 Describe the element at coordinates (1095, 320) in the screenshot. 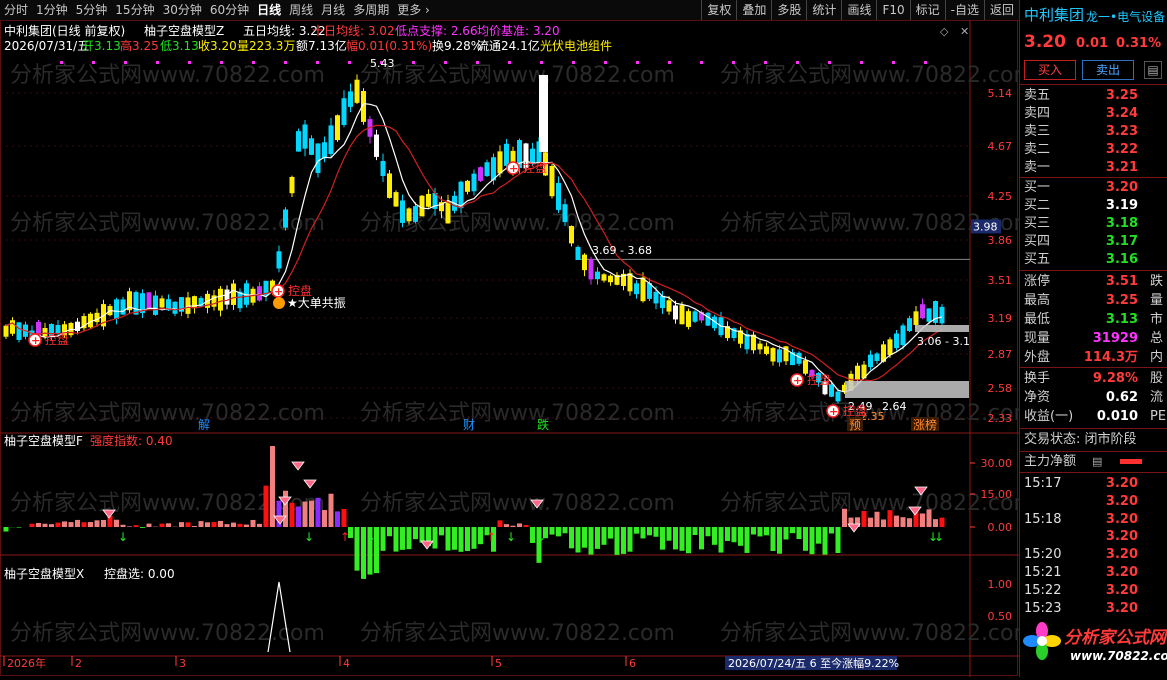

I see `stat-row: 最低3.13市` at that location.